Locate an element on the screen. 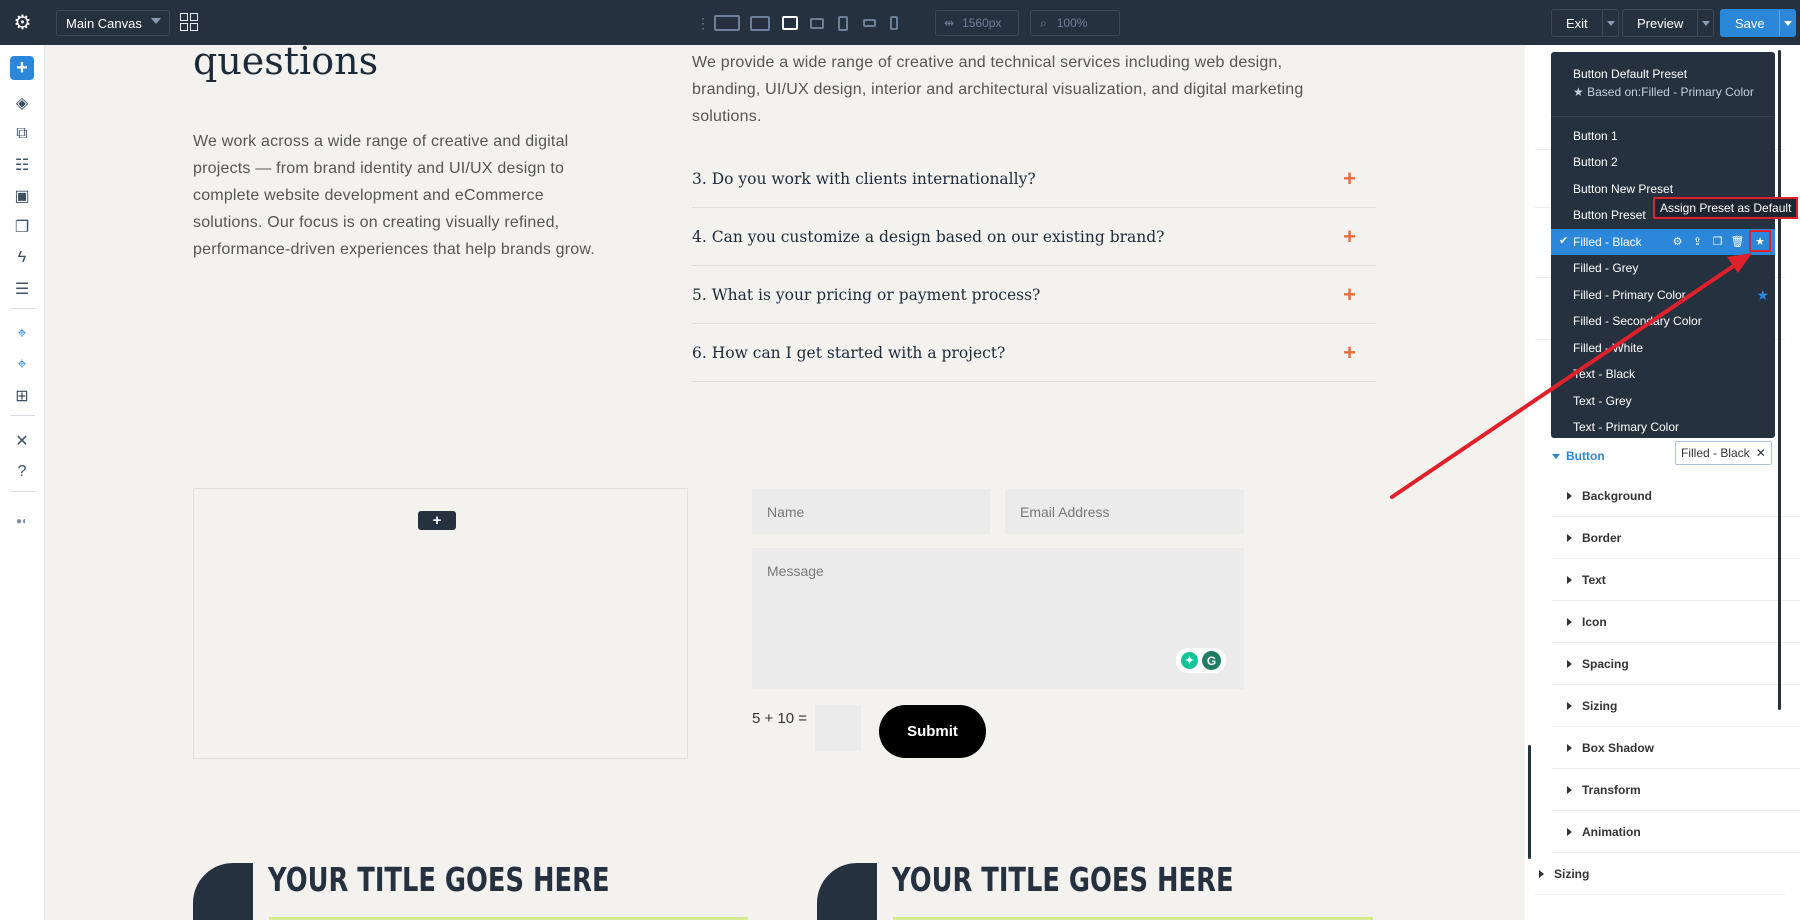 The width and height of the screenshot is (1800, 920). preset-item: Text - Black is located at coordinates (1663, 374).